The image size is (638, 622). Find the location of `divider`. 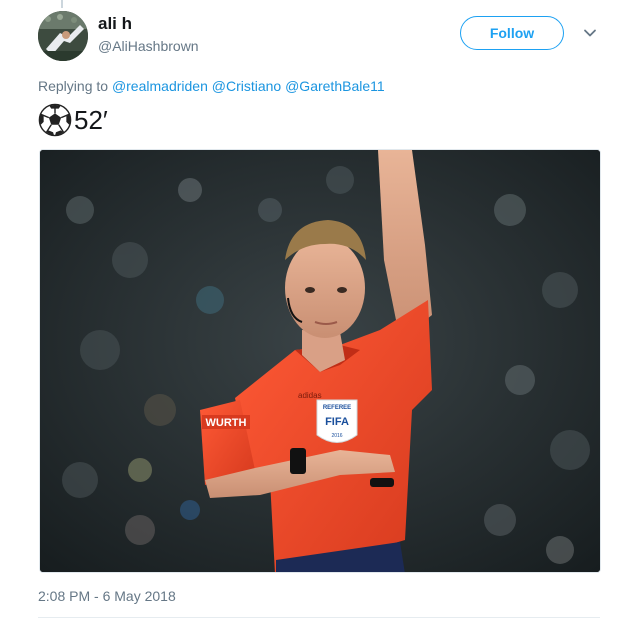

divider is located at coordinates (319, 617).